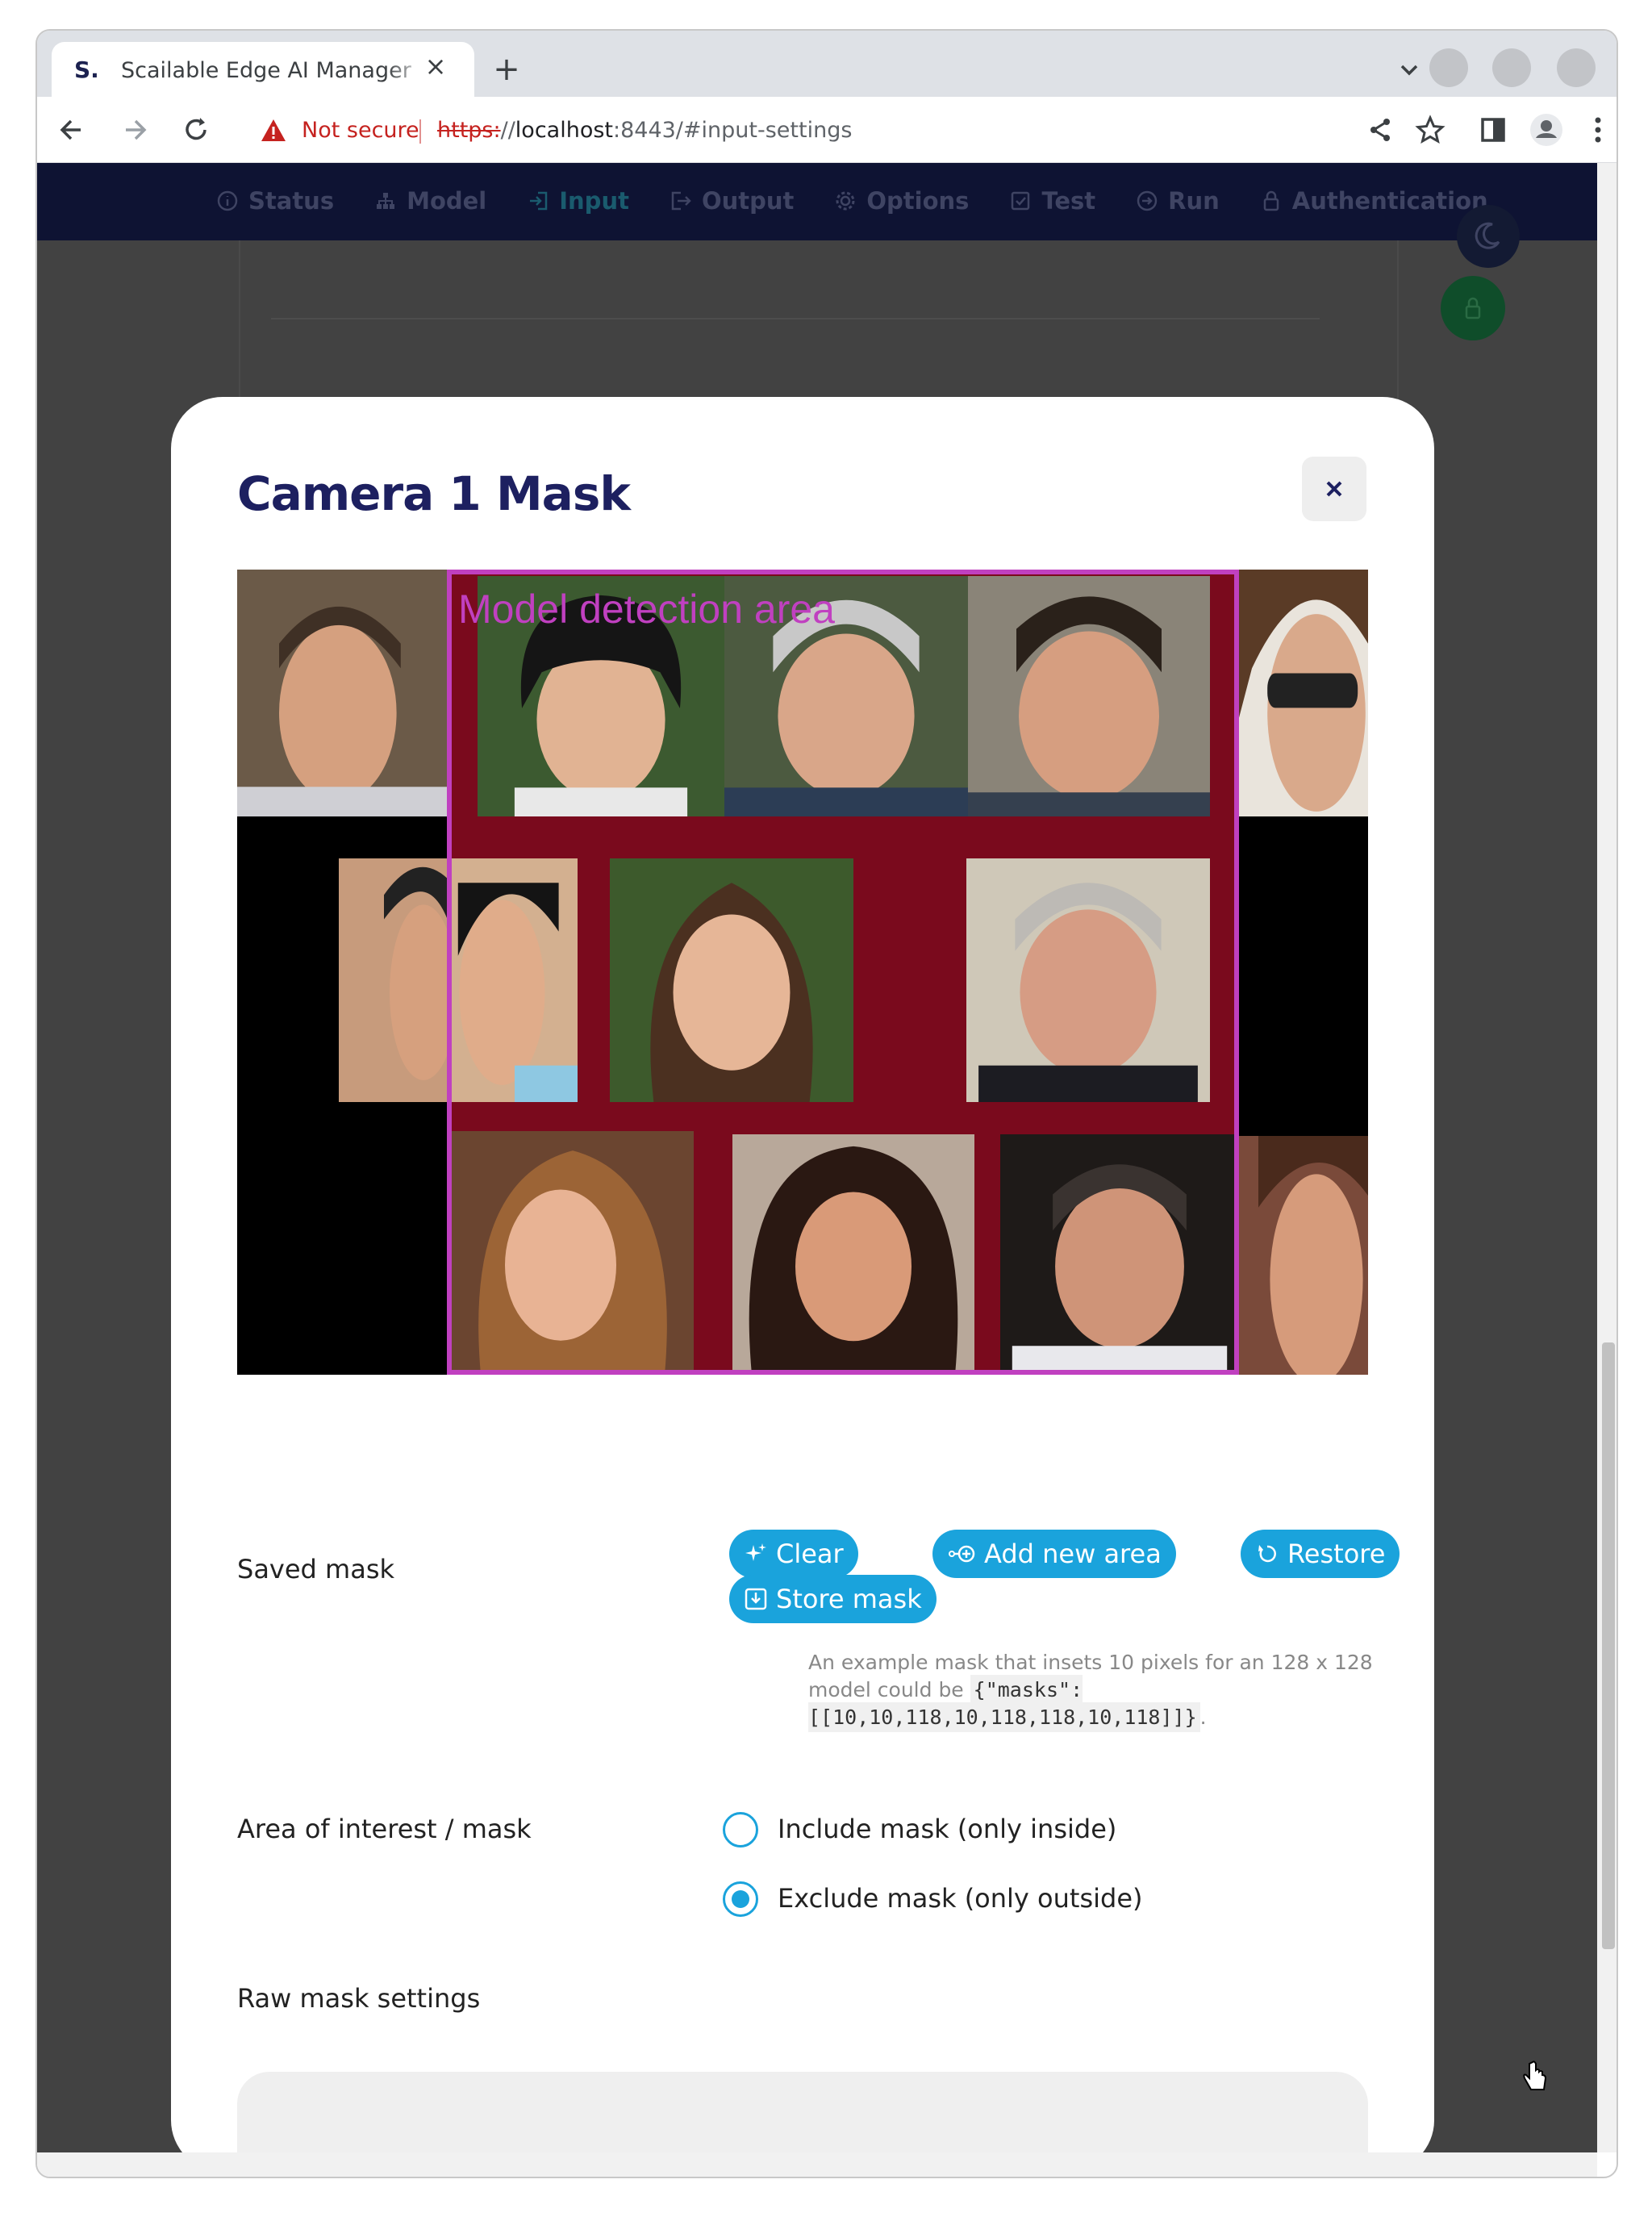 Image resolution: width=1652 pixels, height=2217 pixels. I want to click on sitemap-icon, so click(386, 201).